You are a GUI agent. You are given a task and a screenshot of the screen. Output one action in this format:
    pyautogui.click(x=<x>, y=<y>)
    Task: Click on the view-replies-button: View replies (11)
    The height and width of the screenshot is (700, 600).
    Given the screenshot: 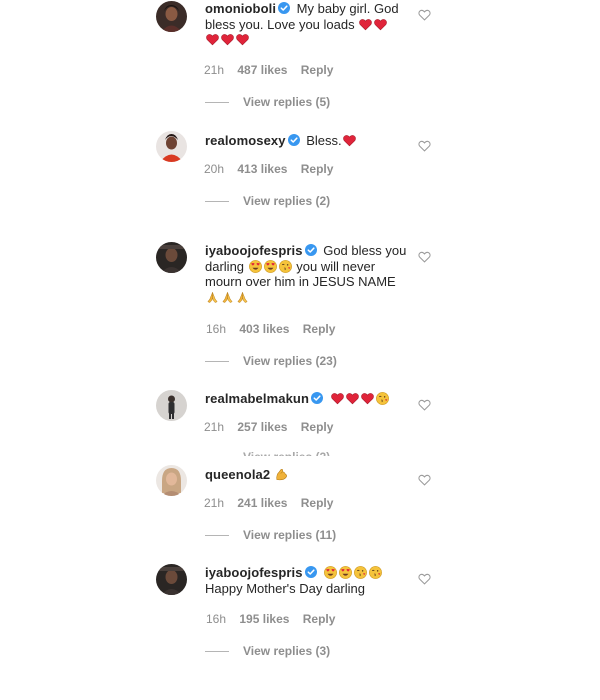 What is the action you would take?
    pyautogui.click(x=270, y=535)
    